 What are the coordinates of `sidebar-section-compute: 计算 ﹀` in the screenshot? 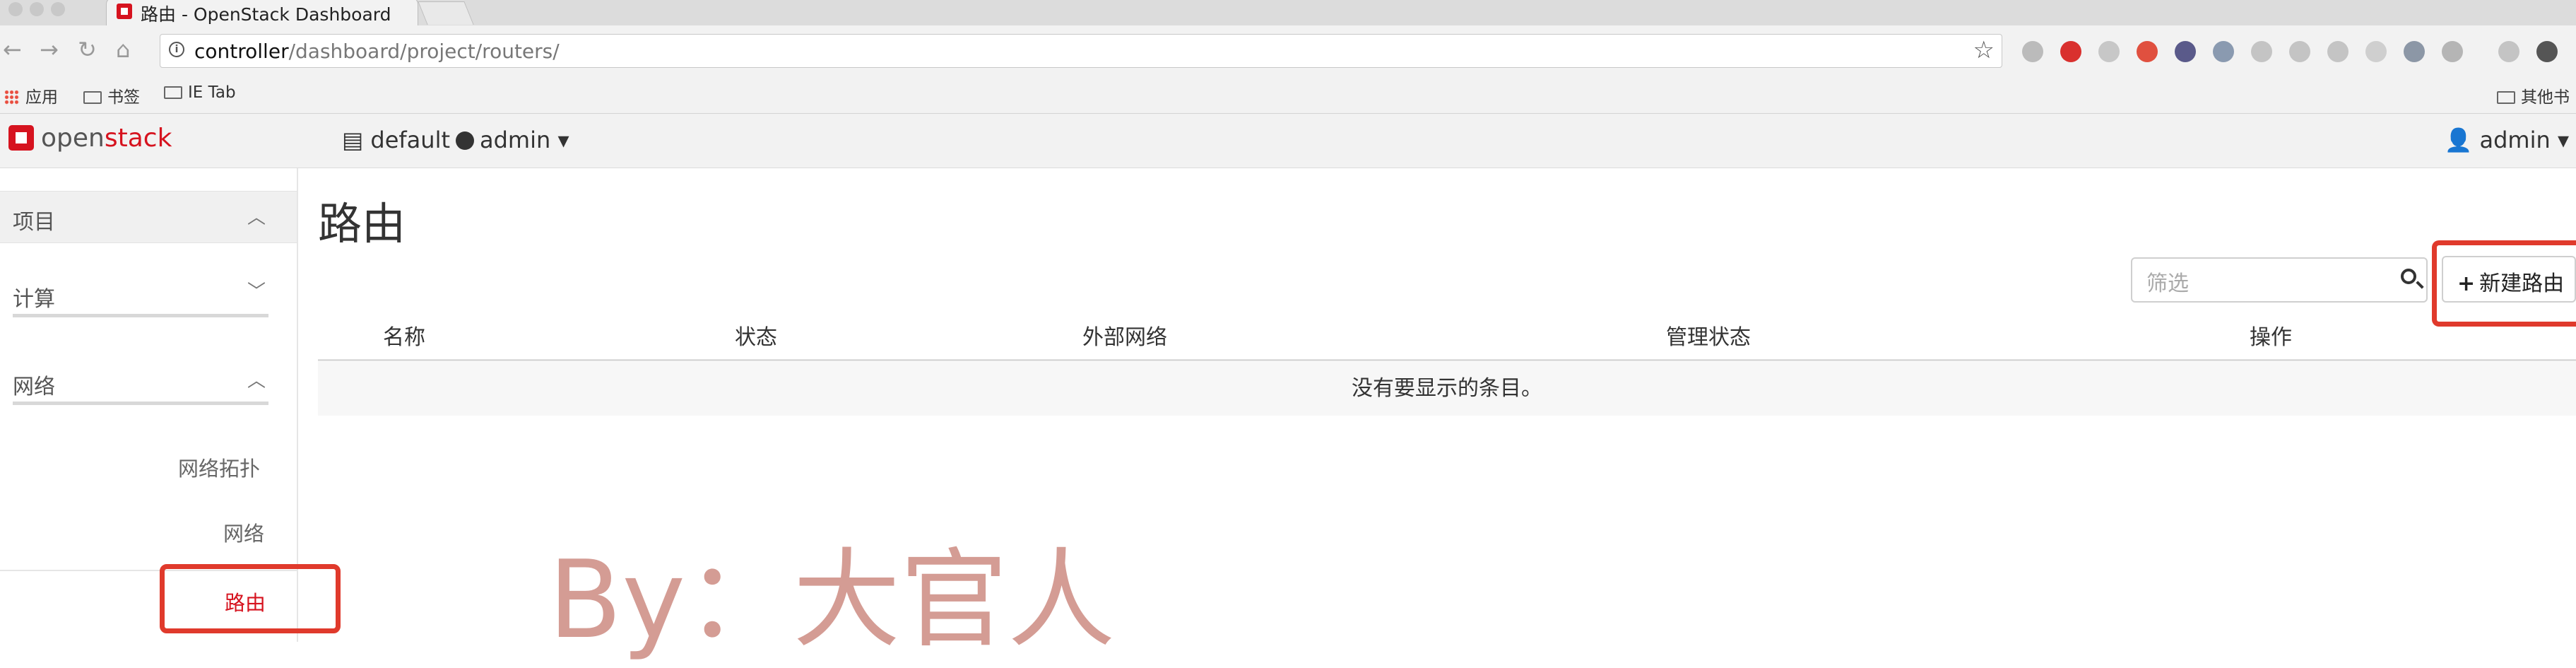 It's located at (148, 295).